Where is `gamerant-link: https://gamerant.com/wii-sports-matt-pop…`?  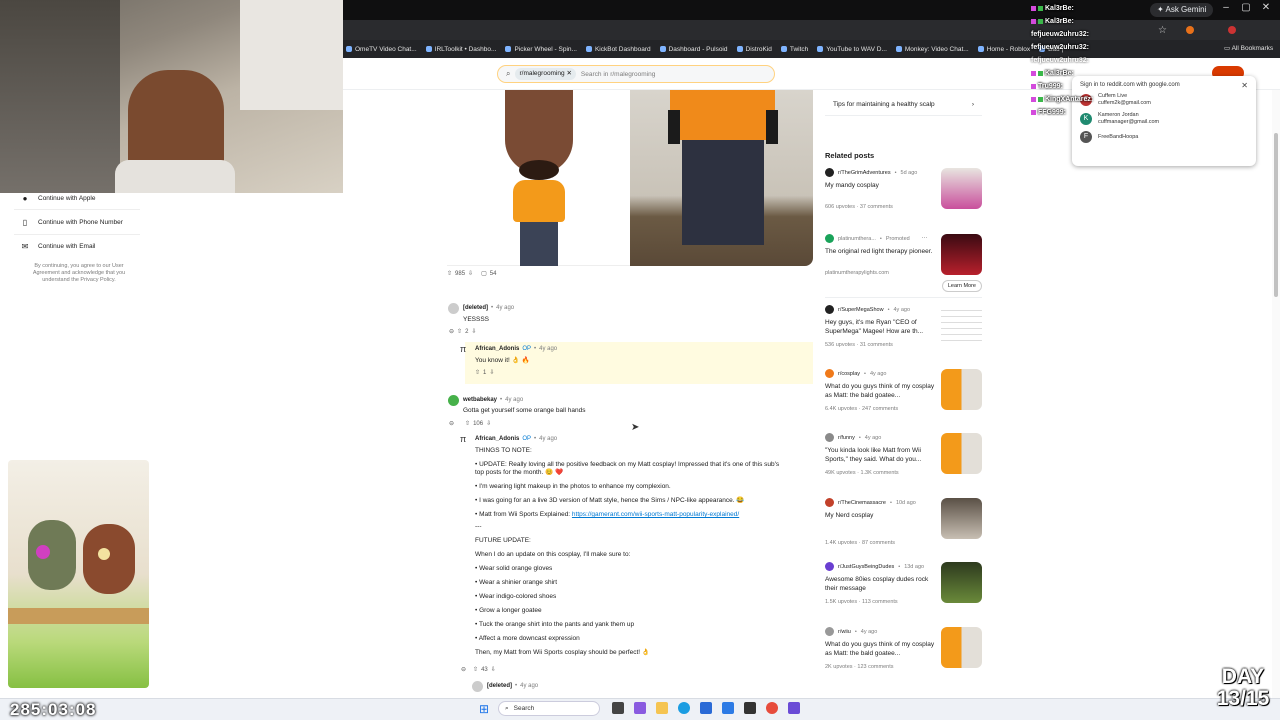 gamerant-link: https://gamerant.com/wii-sports-matt-pop… is located at coordinates (655, 514).